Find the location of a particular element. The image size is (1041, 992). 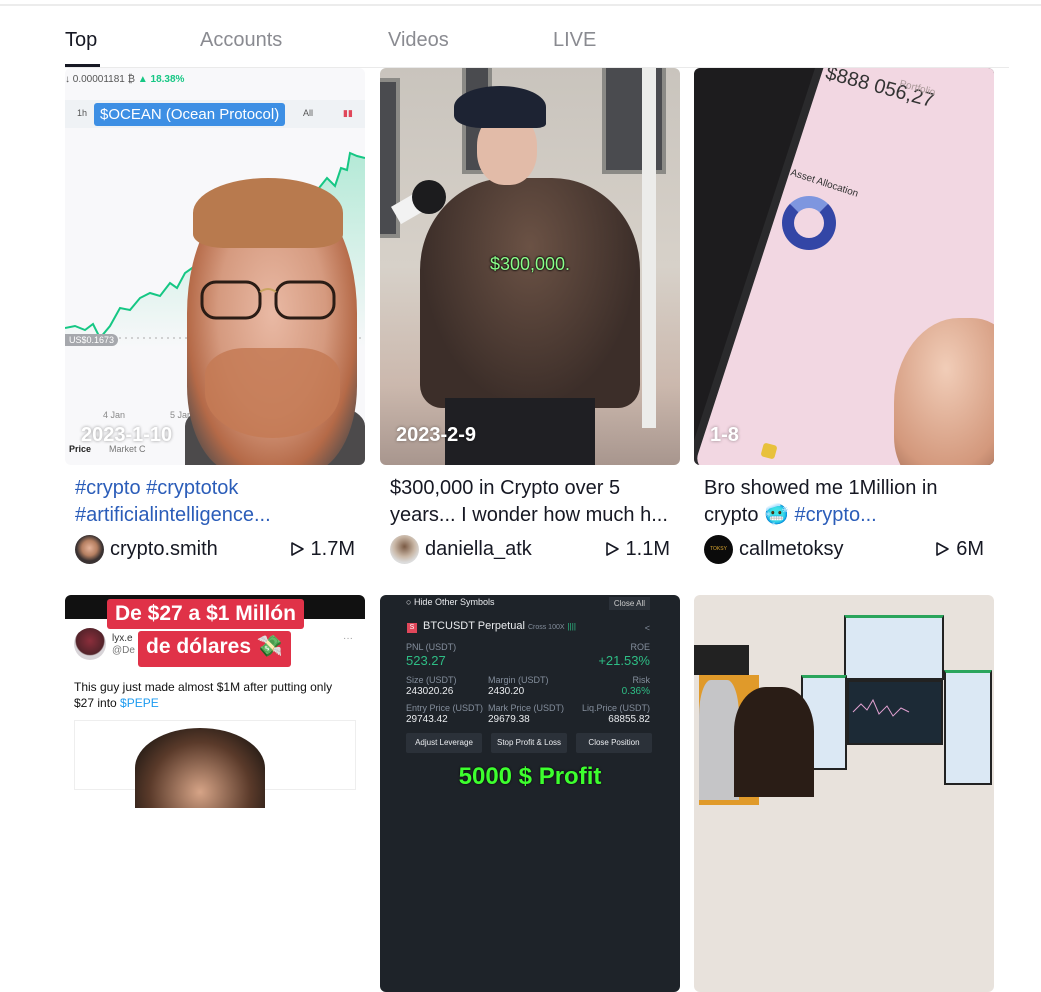

close-position-button: Close Position is located at coordinates (614, 743).